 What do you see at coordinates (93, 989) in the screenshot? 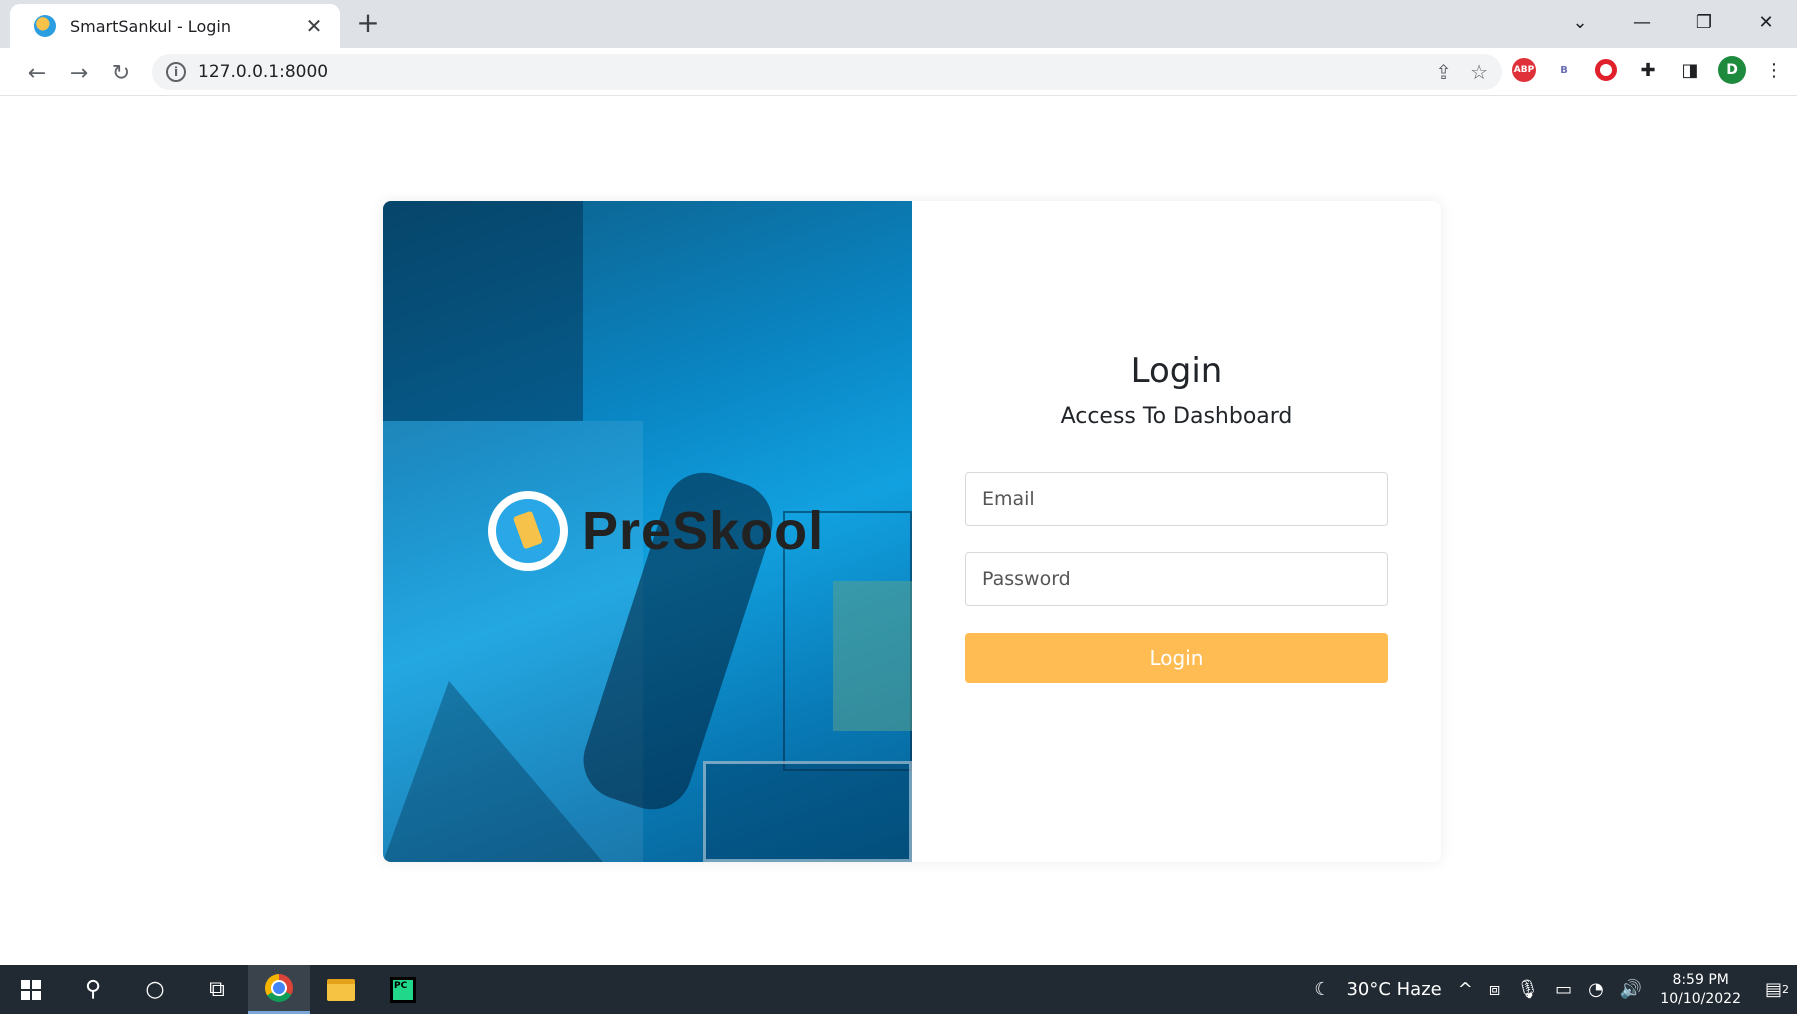
I see `search-icon: ⚲` at bounding box center [93, 989].